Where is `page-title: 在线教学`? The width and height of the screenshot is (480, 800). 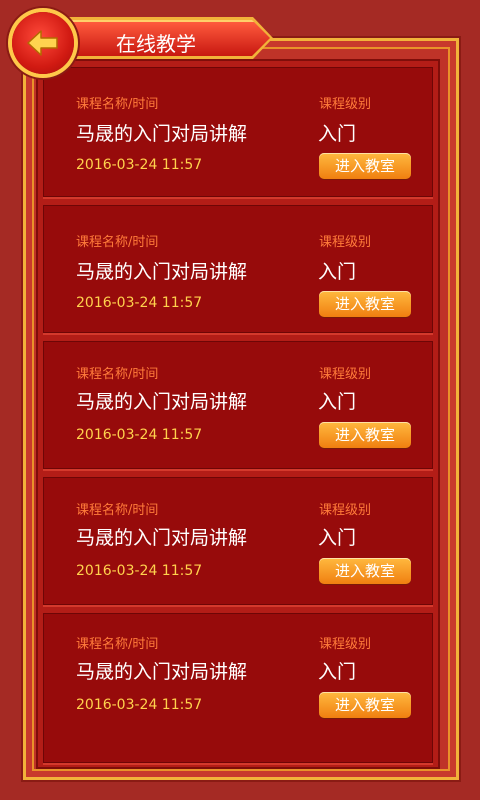
page-title: 在线教学 is located at coordinates (156, 44).